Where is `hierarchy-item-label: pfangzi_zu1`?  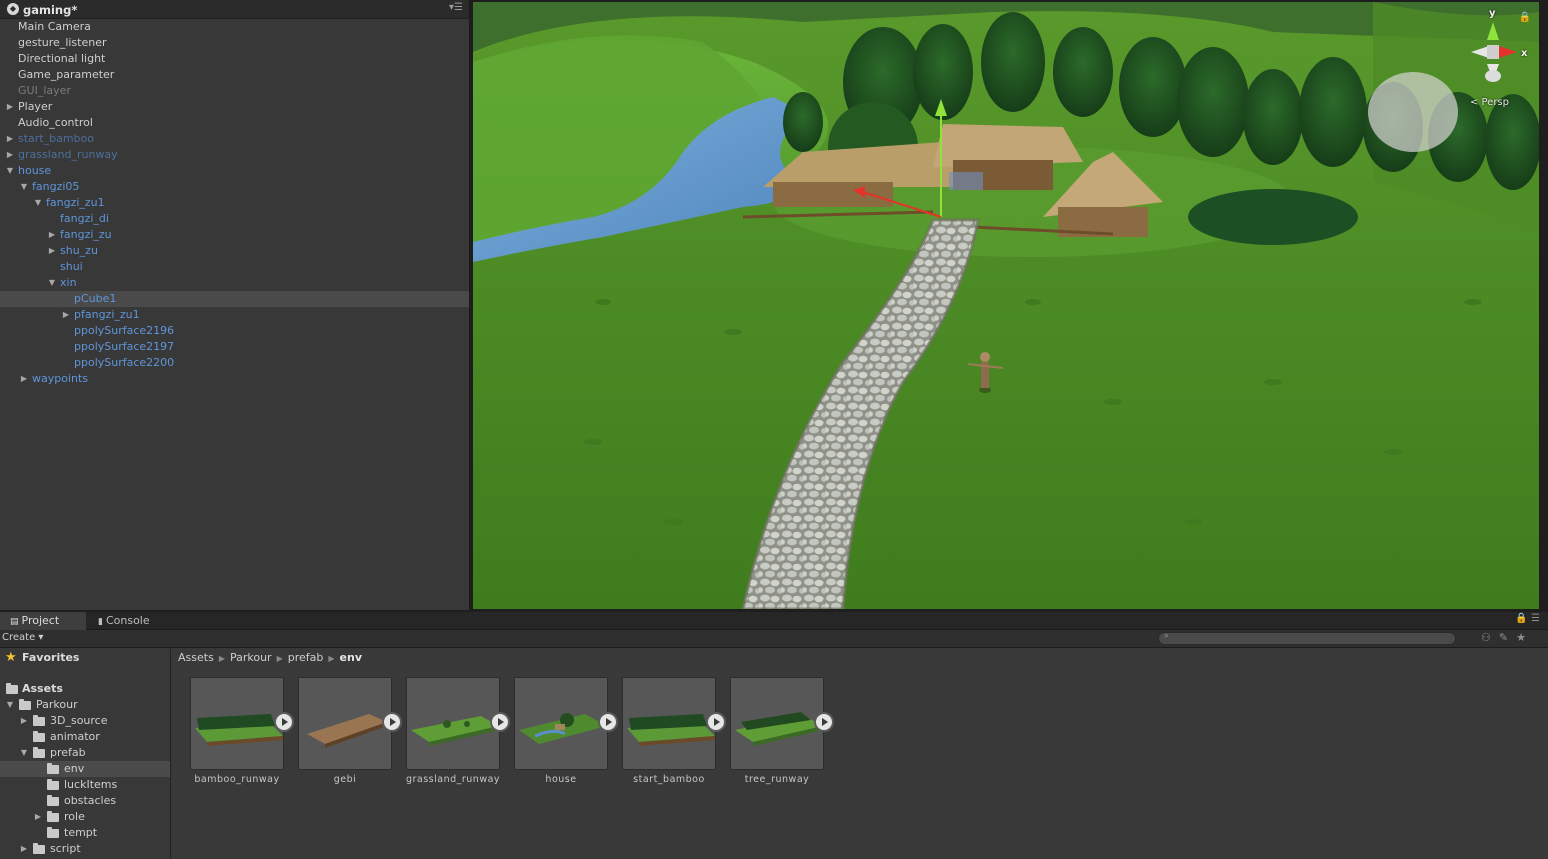 hierarchy-item-label: pfangzi_zu1 is located at coordinates (107, 314).